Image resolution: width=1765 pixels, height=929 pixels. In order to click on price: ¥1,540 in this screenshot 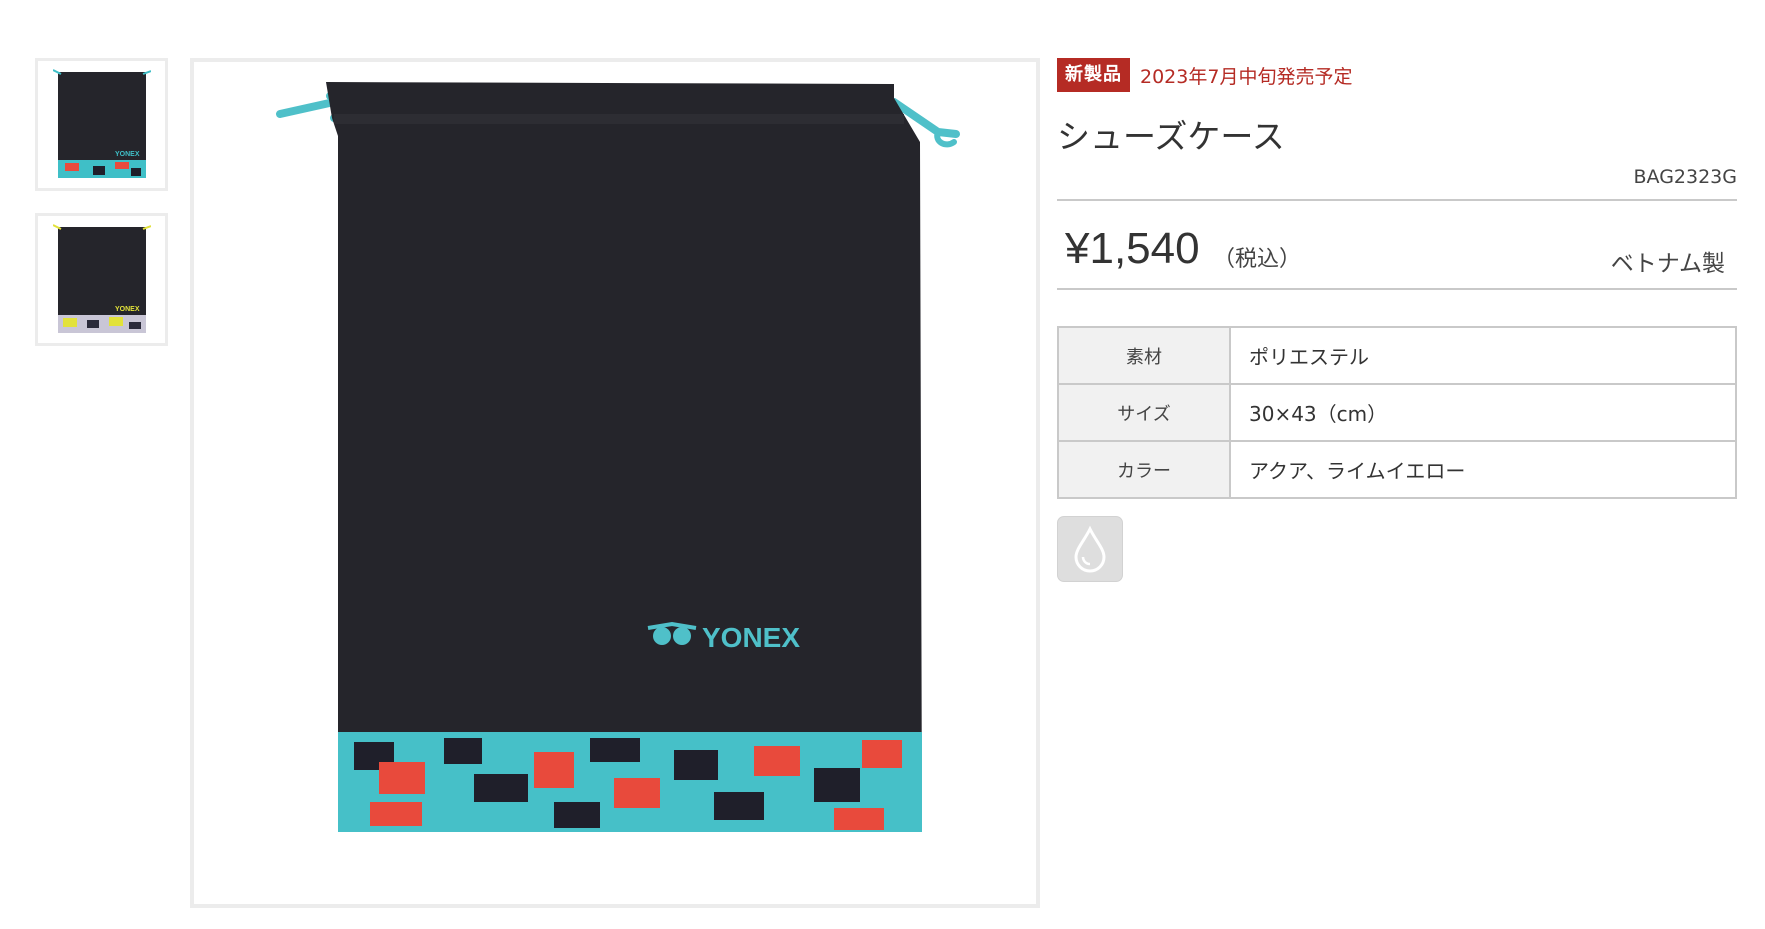, I will do `click(1132, 248)`.